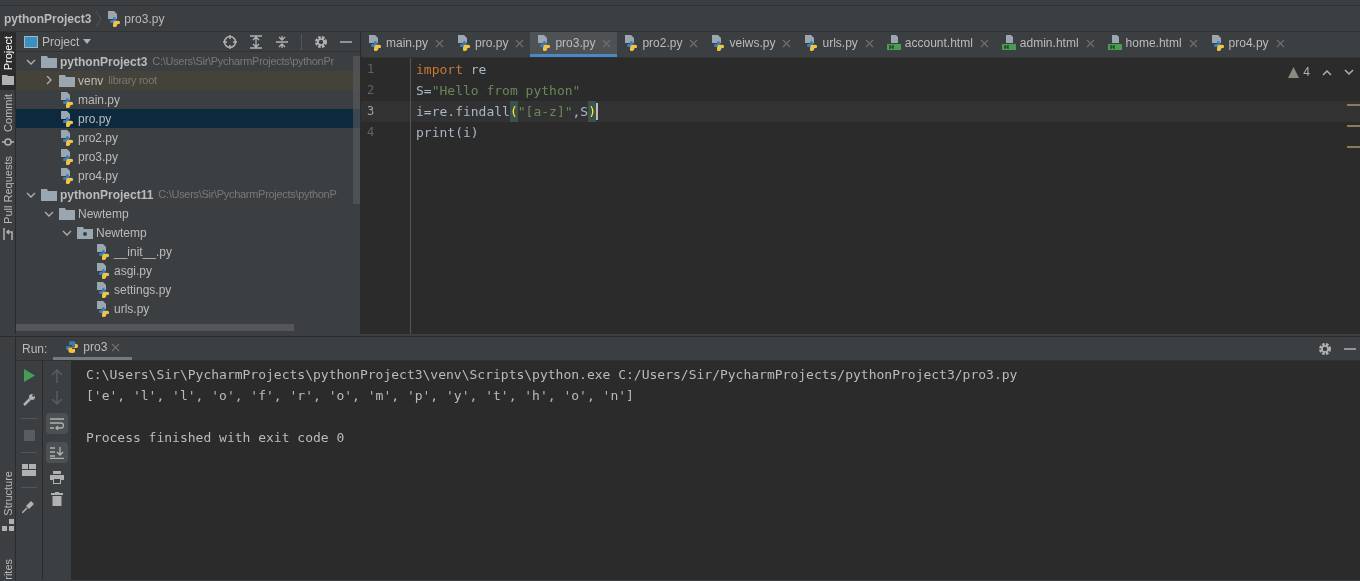 This screenshot has height=581, width=1360. What do you see at coordinates (751, 44) in the screenshot?
I see `editor-tab: veiws.py` at bounding box center [751, 44].